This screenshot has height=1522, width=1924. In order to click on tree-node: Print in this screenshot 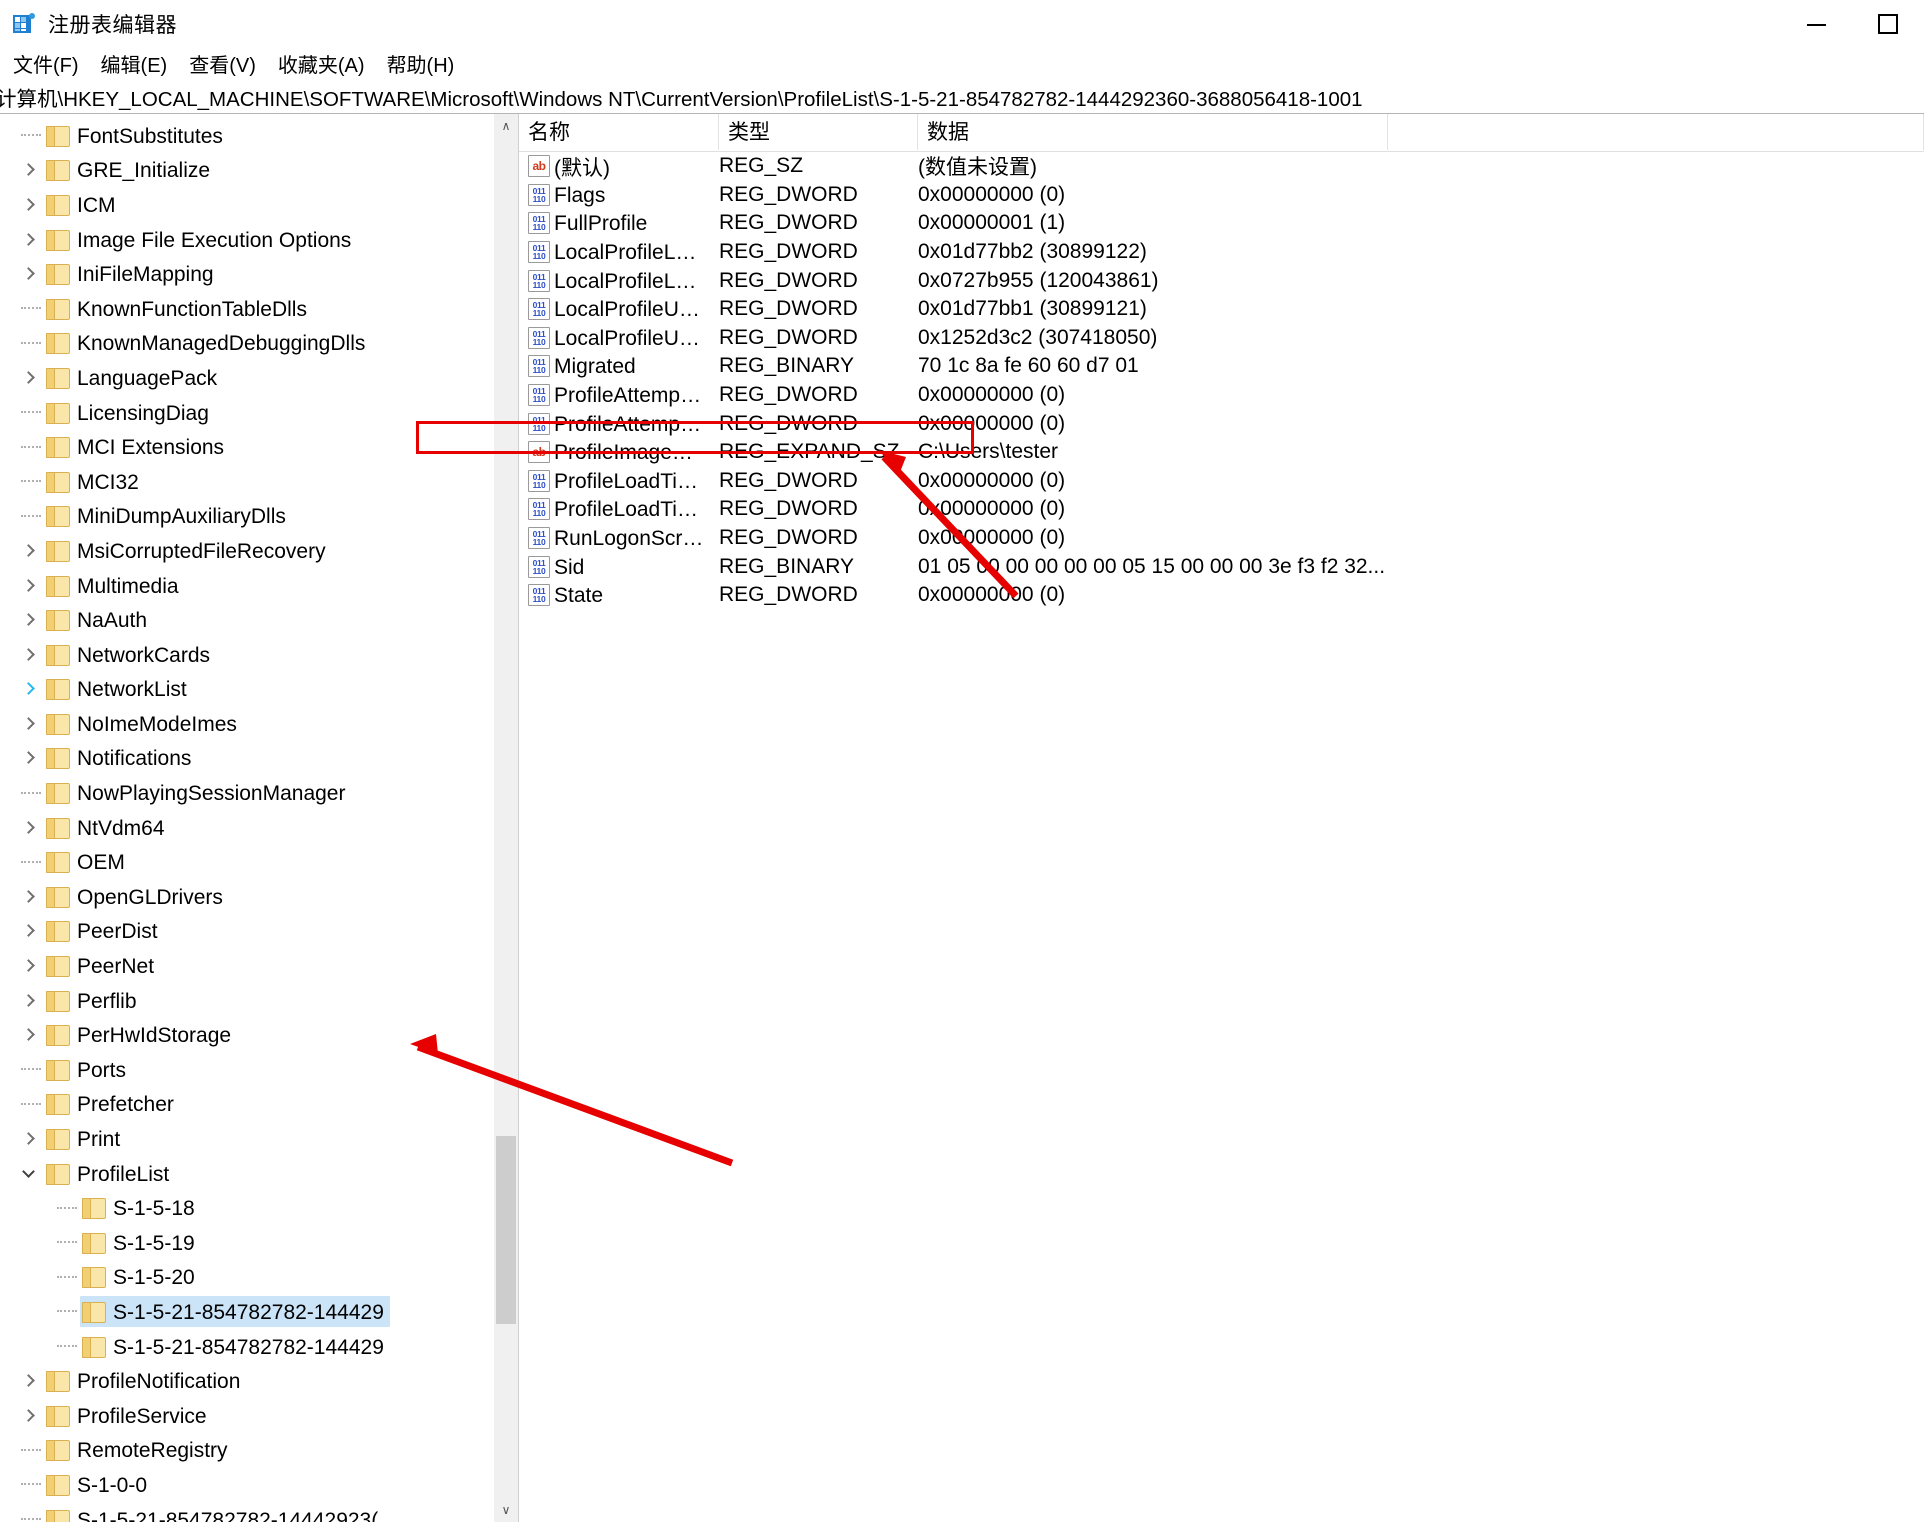, I will do `click(247, 1138)`.